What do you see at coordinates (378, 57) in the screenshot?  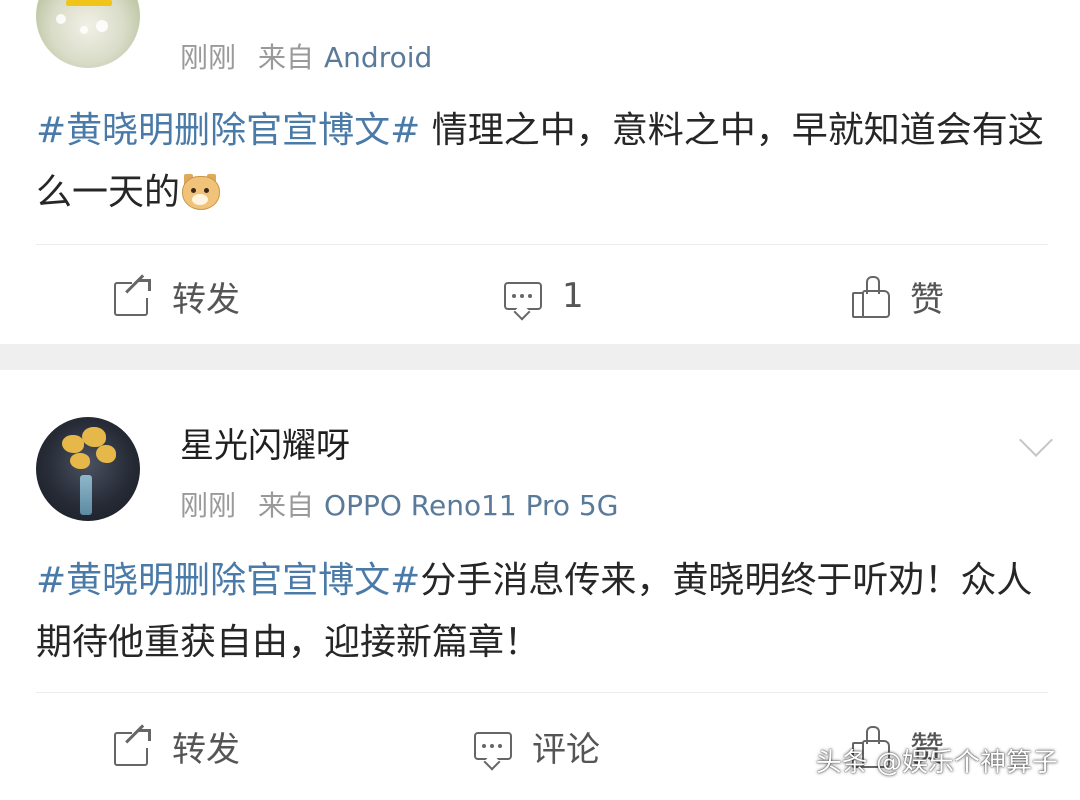 I see `device-name: Android` at bounding box center [378, 57].